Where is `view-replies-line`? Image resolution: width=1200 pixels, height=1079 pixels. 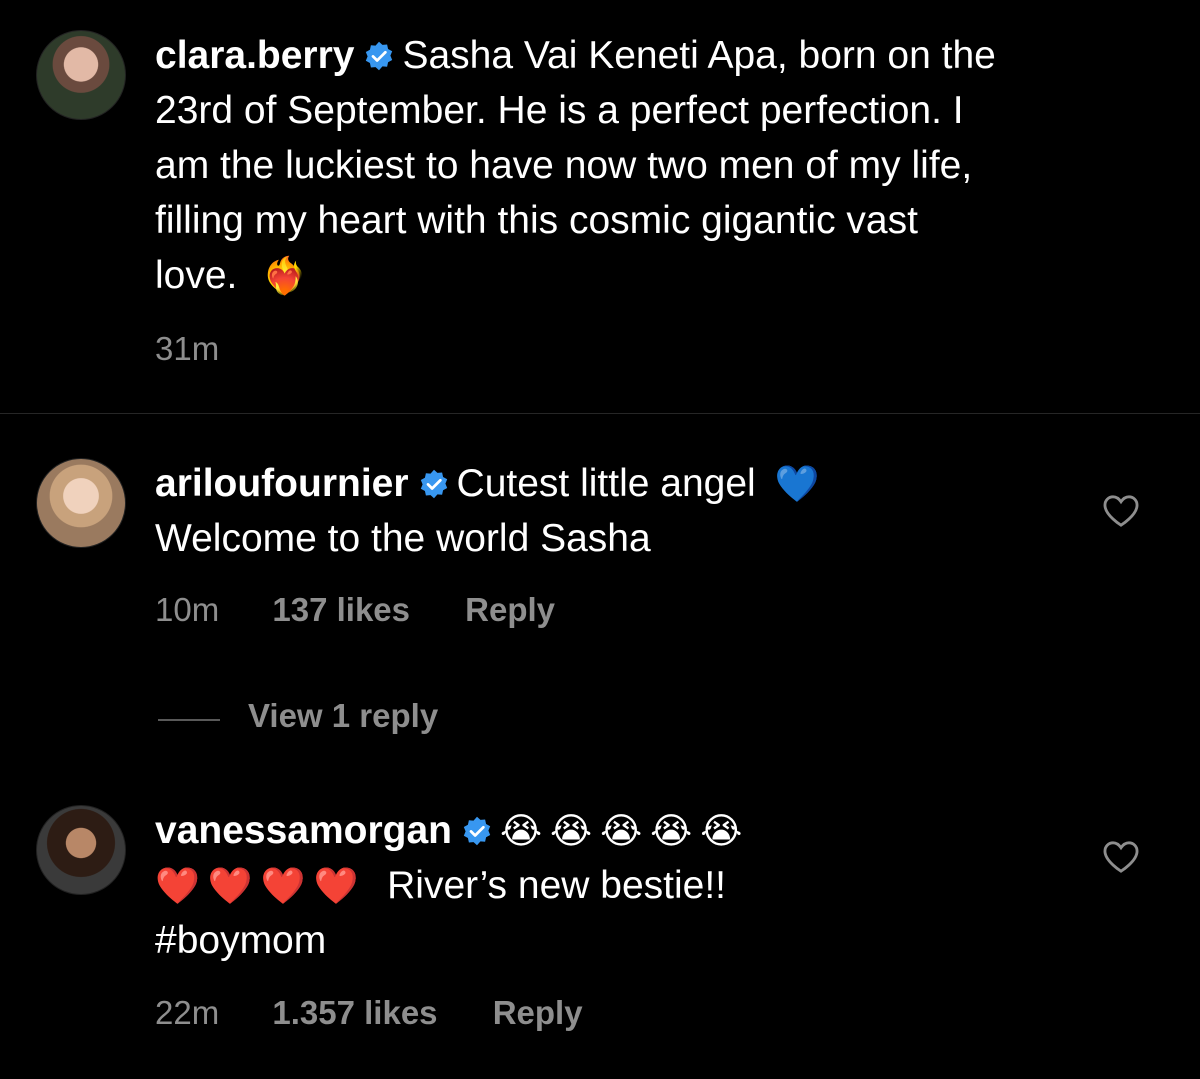
view-replies-line is located at coordinates (189, 720).